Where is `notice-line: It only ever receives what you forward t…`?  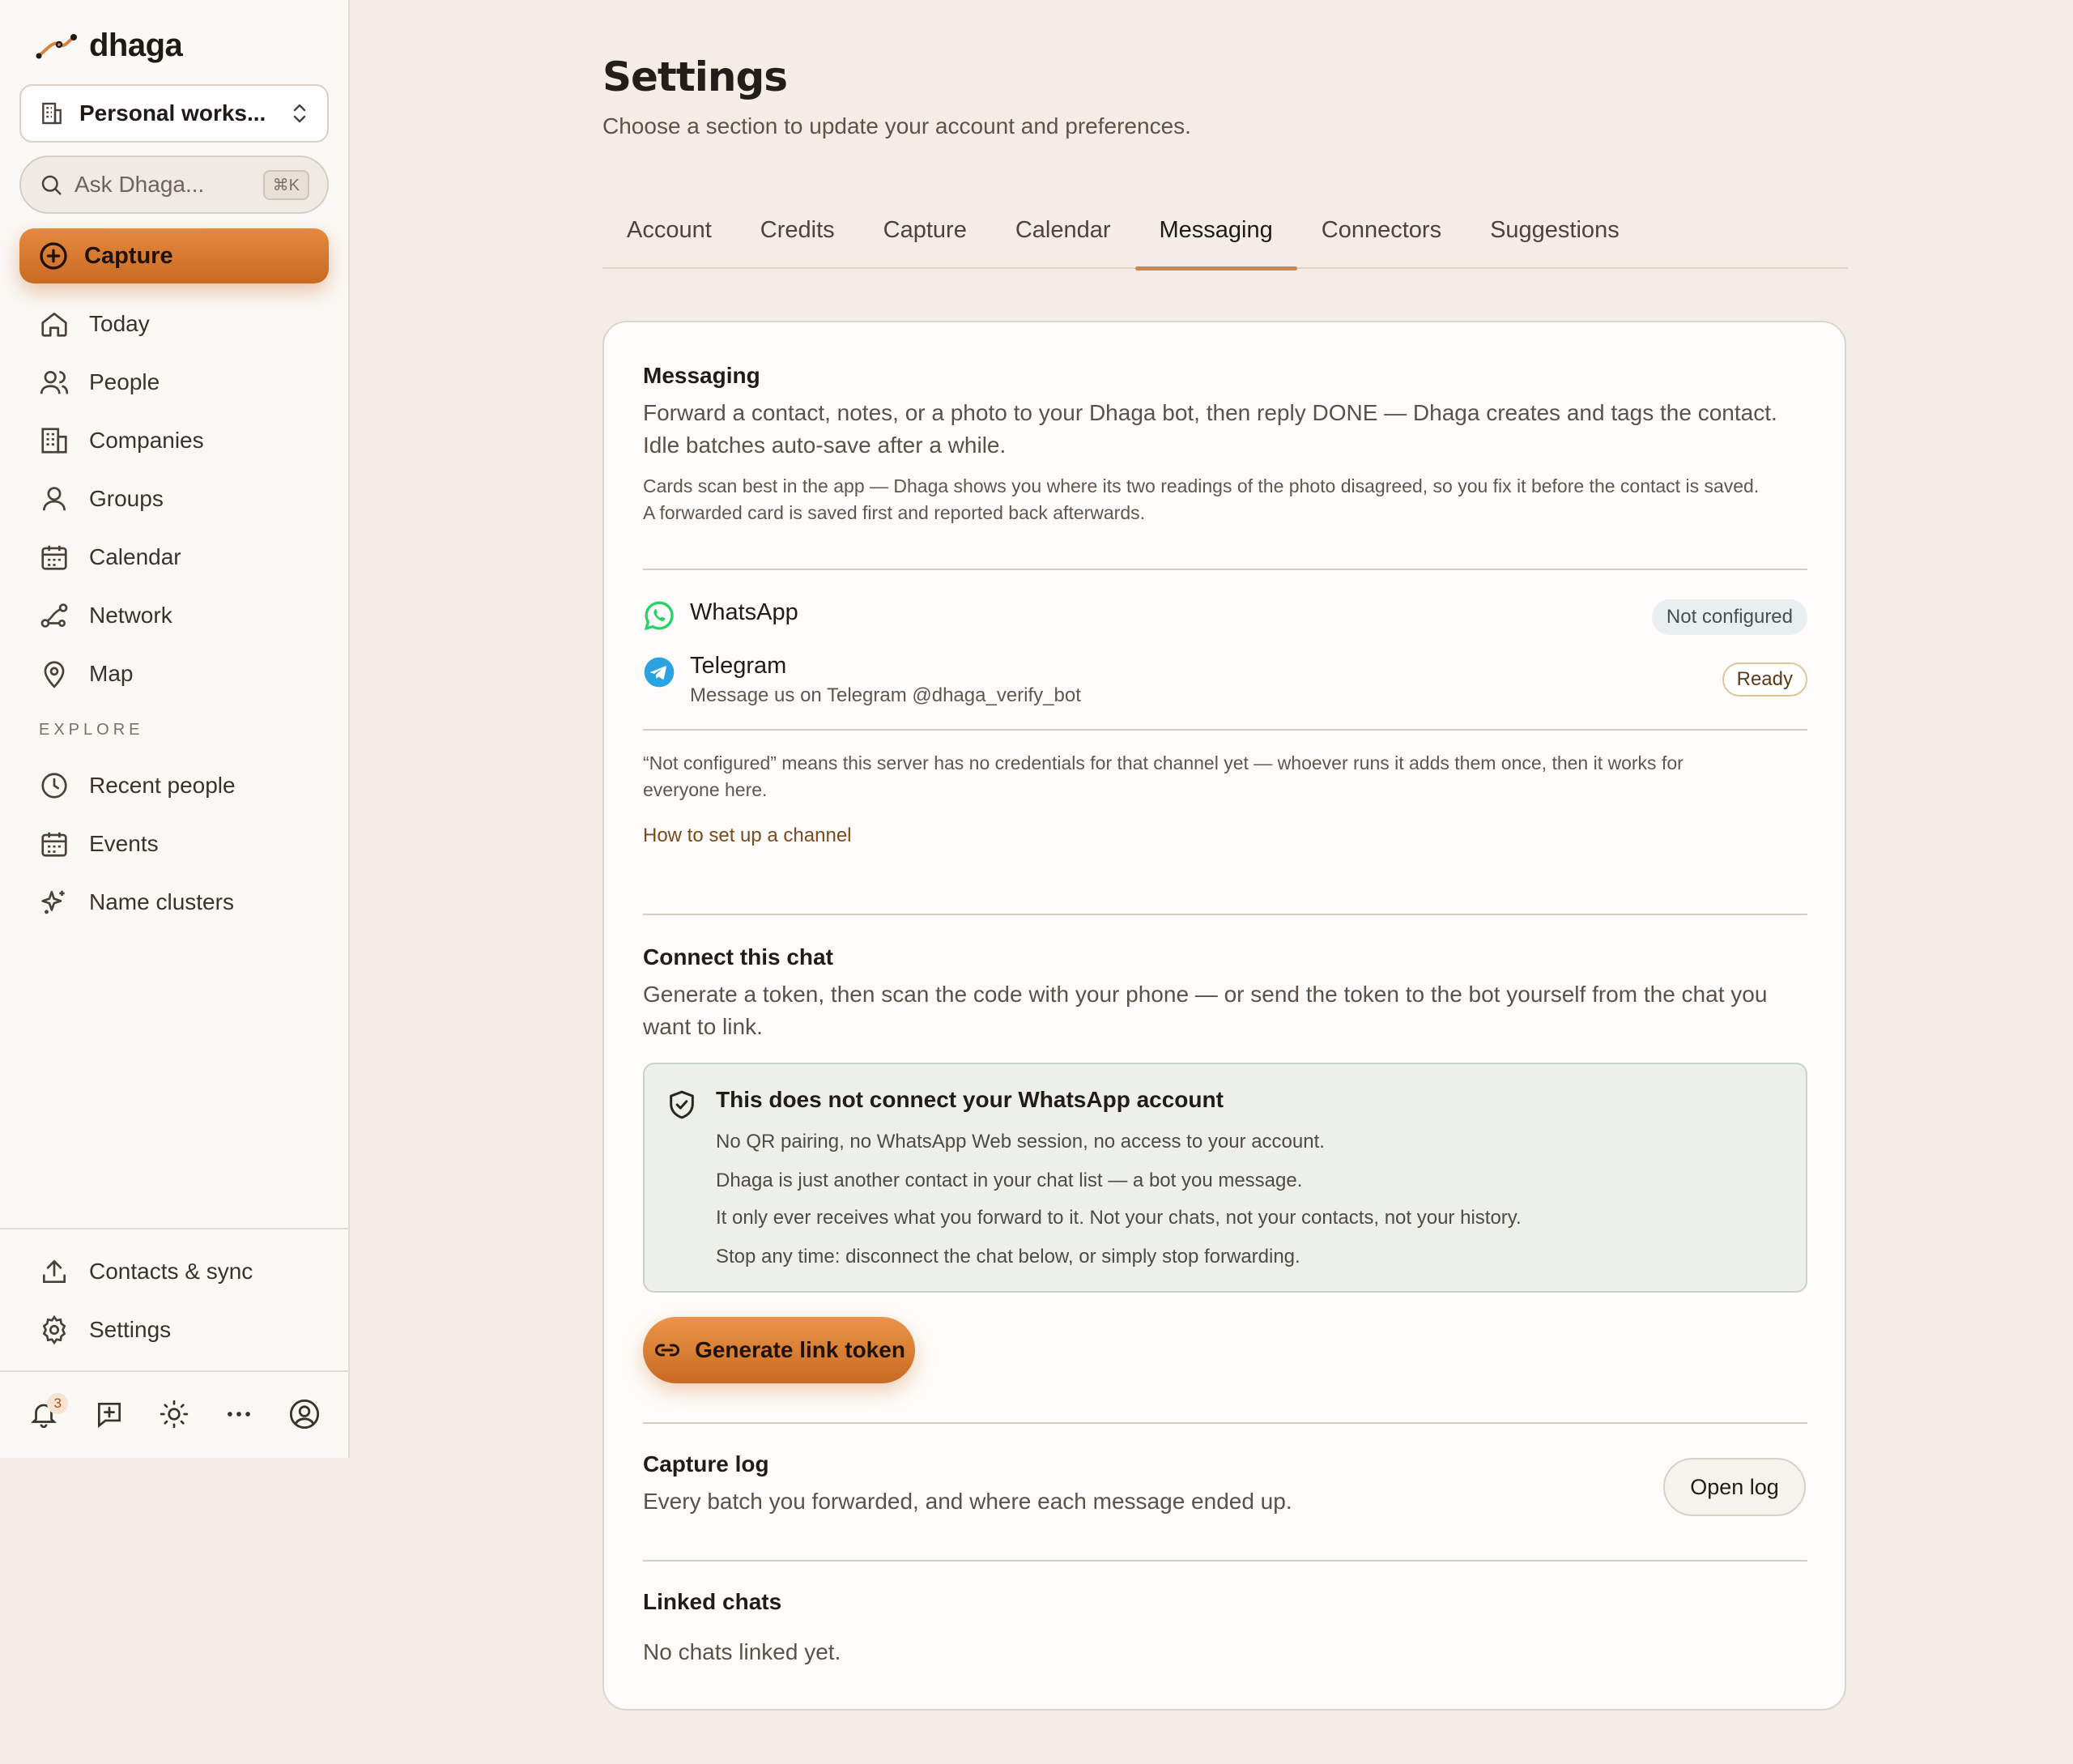 notice-line: It only ever receives what you forward t… is located at coordinates (1119, 1218).